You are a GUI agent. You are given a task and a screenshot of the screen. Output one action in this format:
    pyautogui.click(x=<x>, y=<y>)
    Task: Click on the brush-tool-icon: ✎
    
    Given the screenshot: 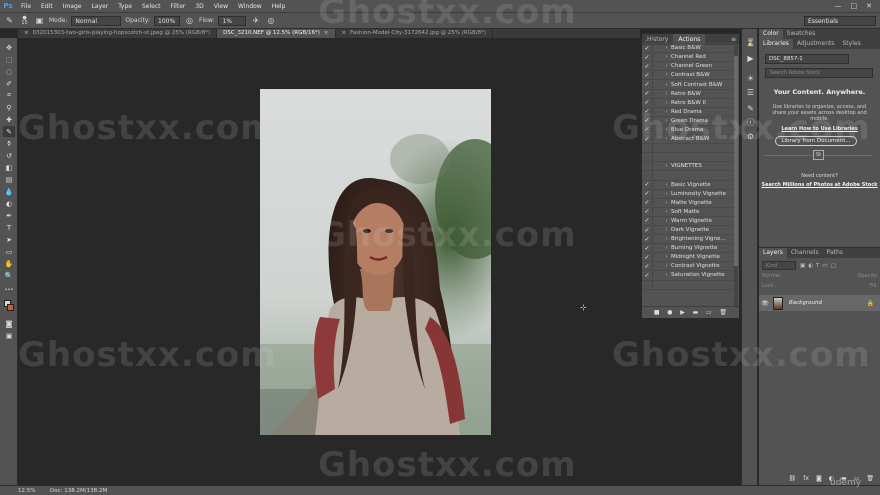 What is the action you would take?
    pyautogui.click(x=9, y=20)
    